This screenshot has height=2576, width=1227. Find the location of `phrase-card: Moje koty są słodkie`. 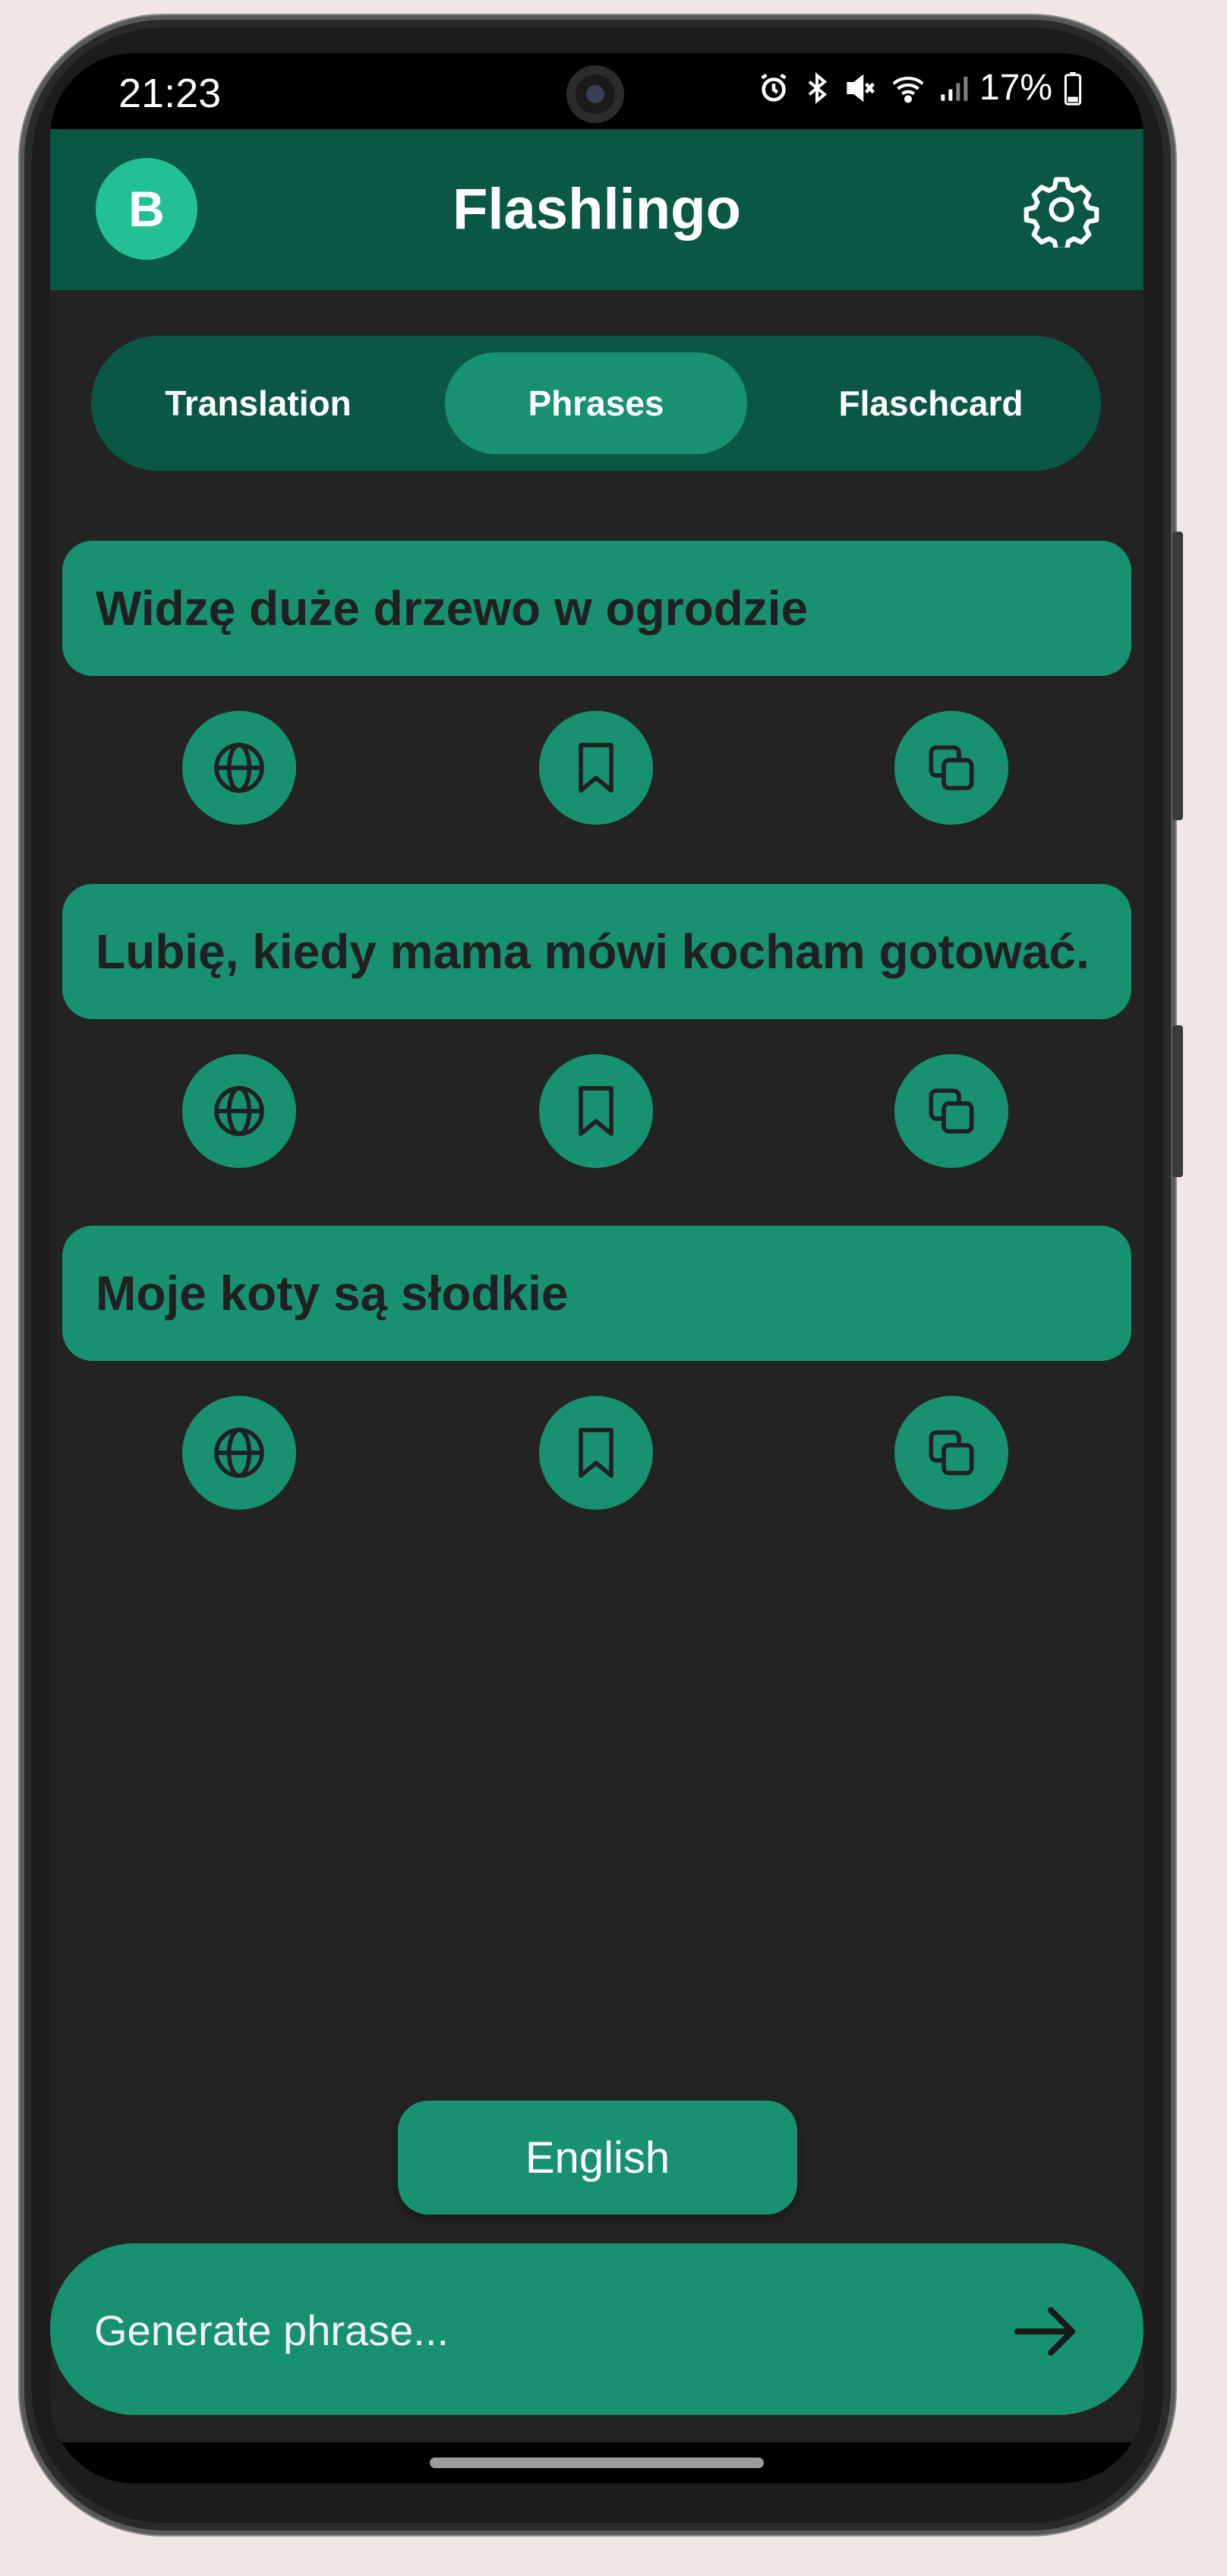

phrase-card: Moje koty są słodkie is located at coordinates (596, 1293).